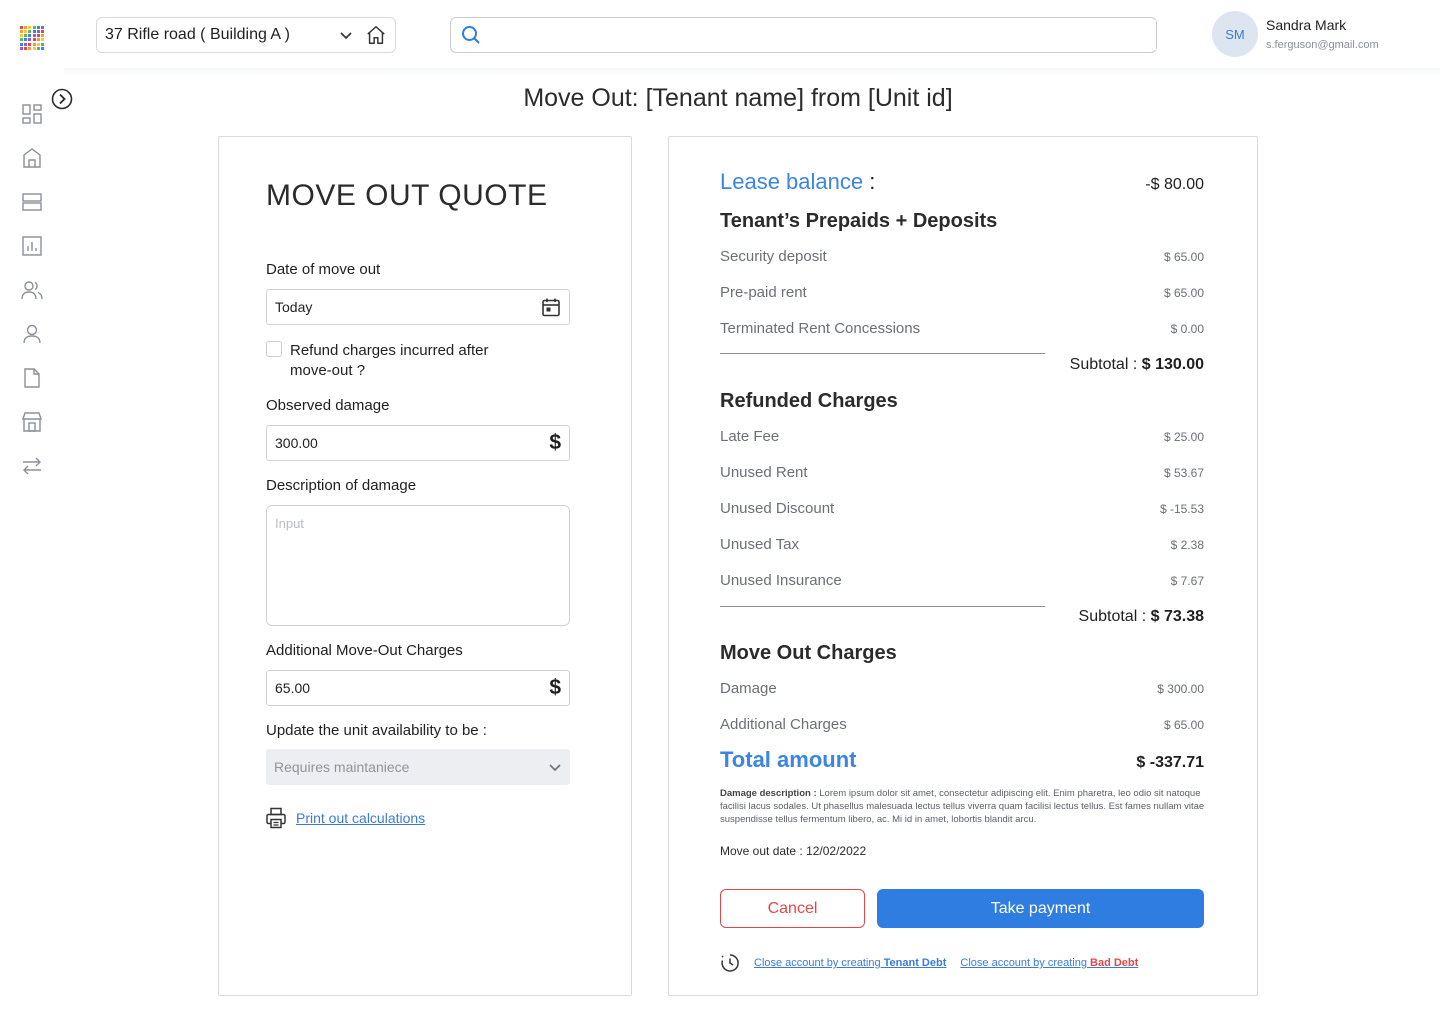 The width and height of the screenshot is (1440, 1024). What do you see at coordinates (962, 256) in the screenshot?
I see `line-item: Security deposit $ 65.00` at bounding box center [962, 256].